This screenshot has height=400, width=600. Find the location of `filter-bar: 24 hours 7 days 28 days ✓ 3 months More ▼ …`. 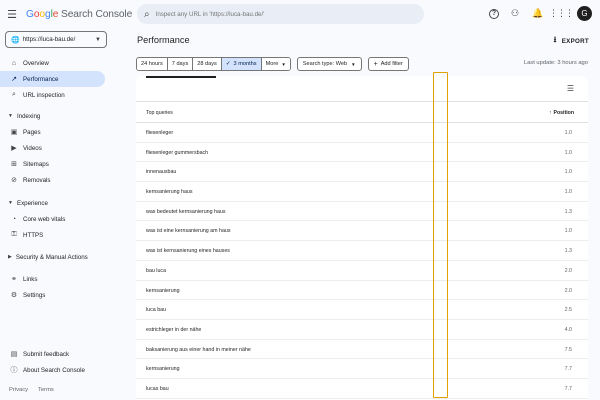

filter-bar: 24 hours 7 days 28 days ✓ 3 months More ▼ … is located at coordinates (272, 64).